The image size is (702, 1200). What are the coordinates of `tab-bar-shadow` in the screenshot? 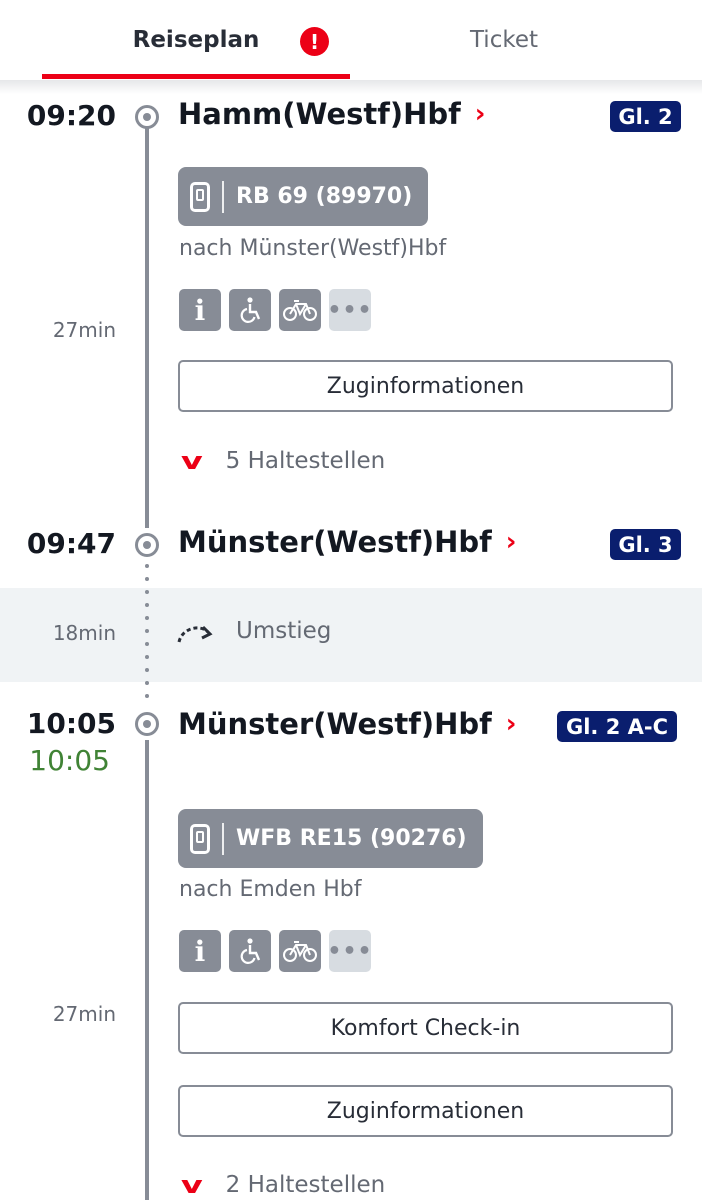 It's located at (351, 87).